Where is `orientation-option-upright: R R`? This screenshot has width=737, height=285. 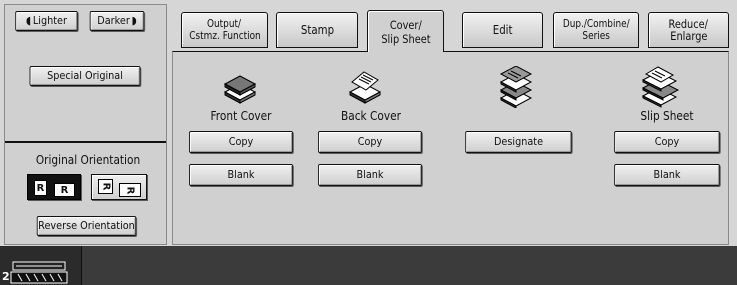 orientation-option-upright: R R is located at coordinates (54, 187).